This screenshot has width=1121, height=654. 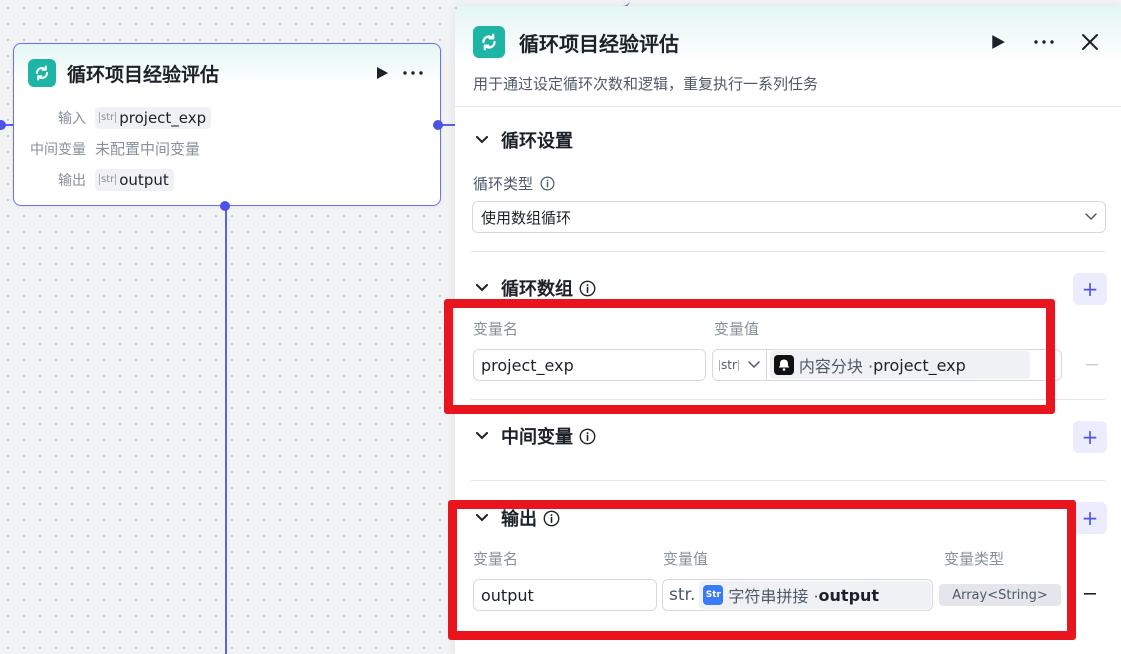 I want to click on var-type-badge: Array<String>, so click(x=1000, y=595).